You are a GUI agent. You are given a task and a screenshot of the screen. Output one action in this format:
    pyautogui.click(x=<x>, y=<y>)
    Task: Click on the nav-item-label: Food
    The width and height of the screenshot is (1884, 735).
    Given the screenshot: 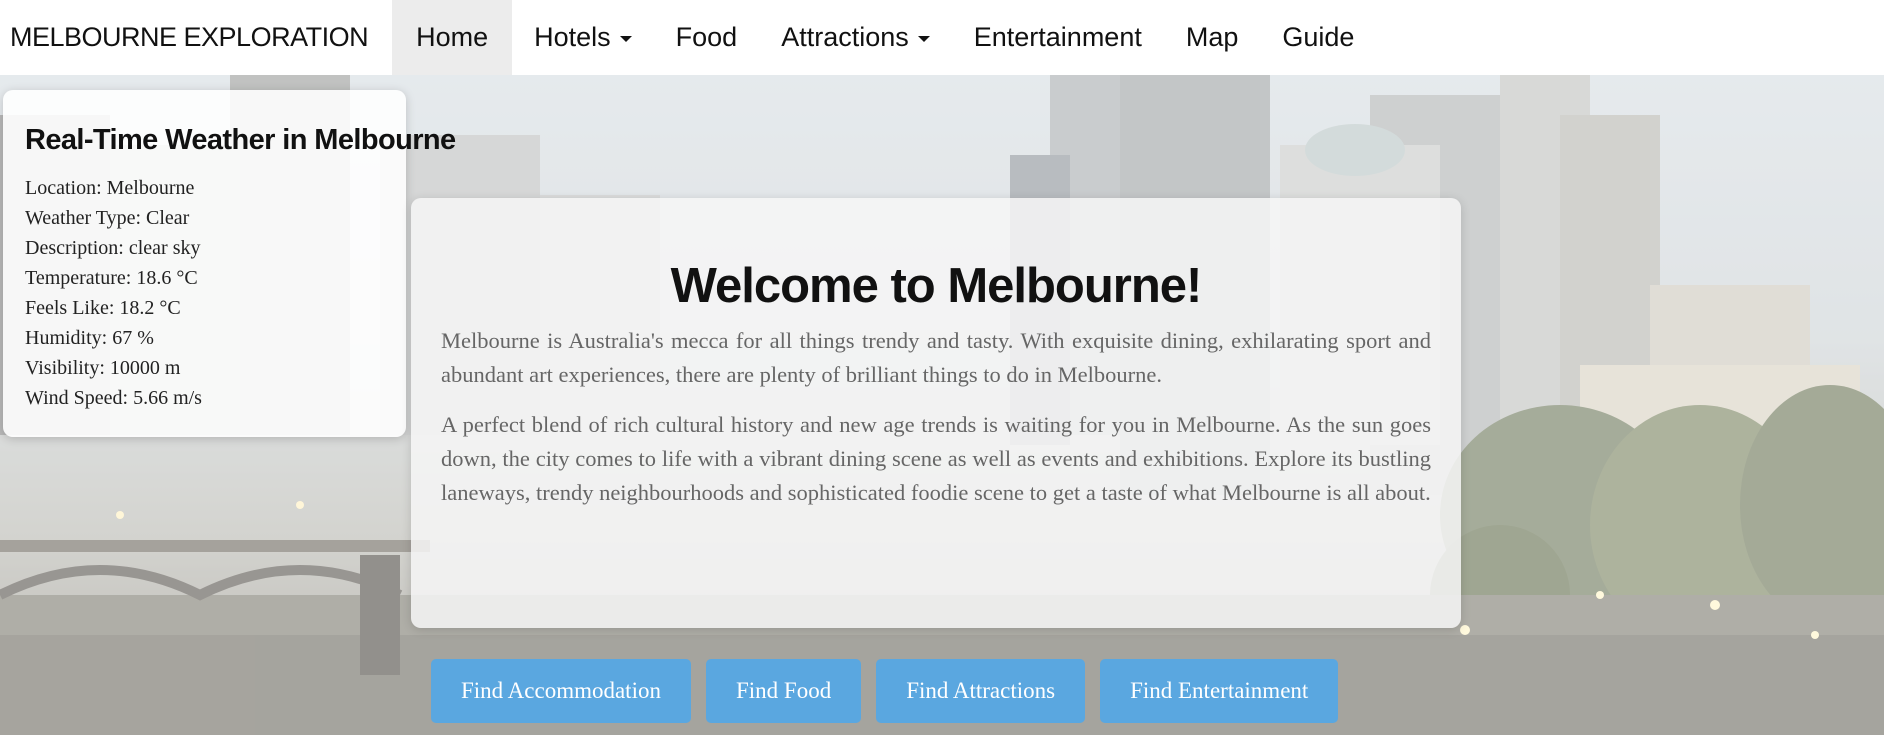 What is the action you would take?
    pyautogui.click(x=706, y=37)
    